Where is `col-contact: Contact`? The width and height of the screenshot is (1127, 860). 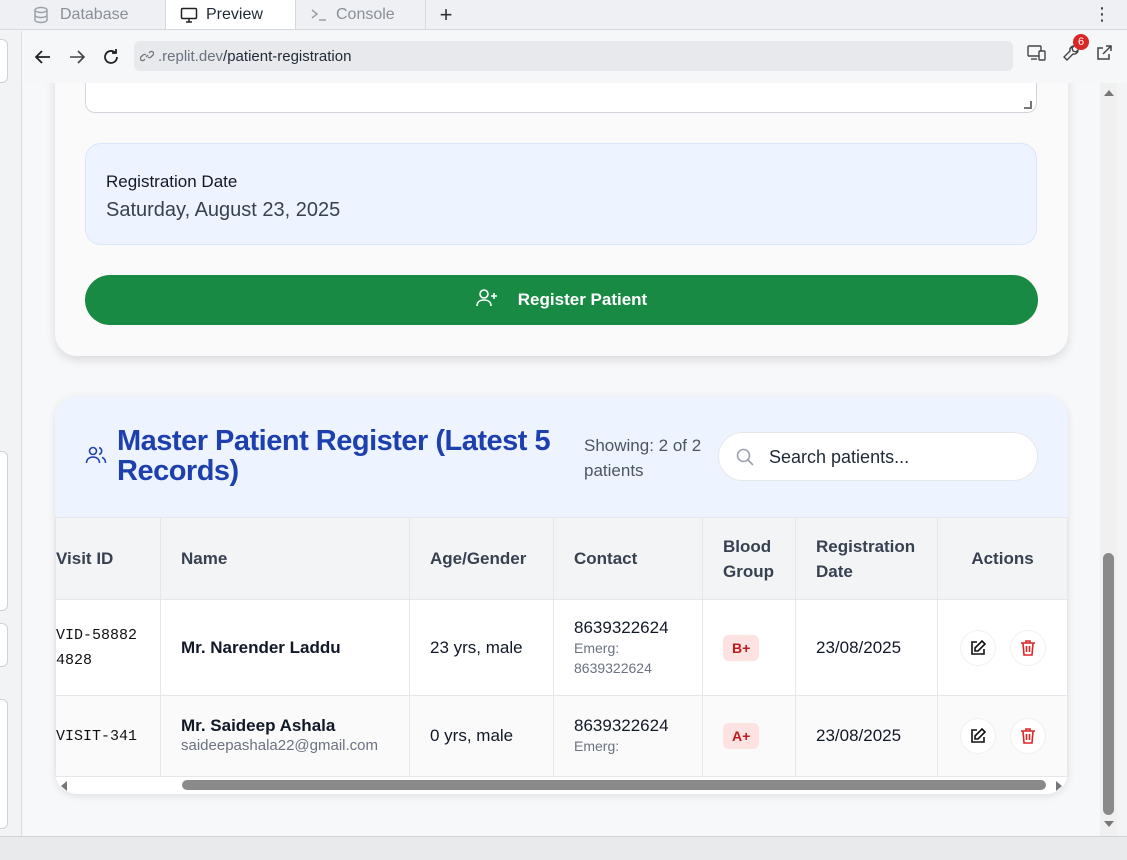
col-contact: Contact is located at coordinates (628, 558).